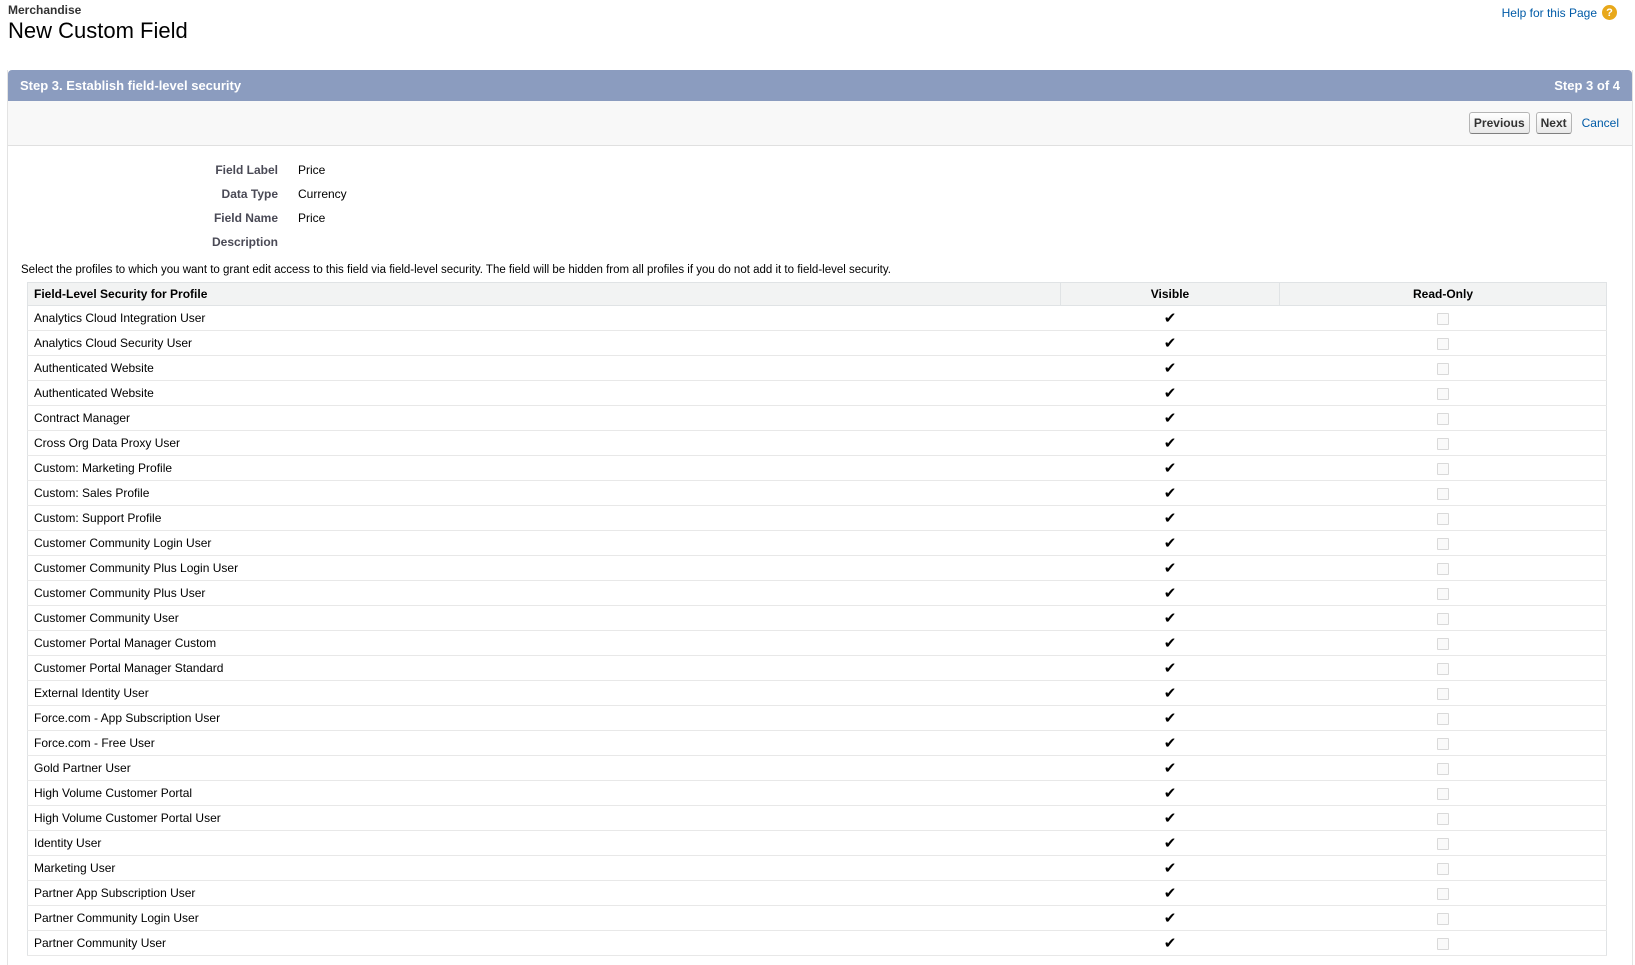 Image resolution: width=1635 pixels, height=965 pixels. What do you see at coordinates (544, 343) in the screenshot?
I see `profile-name: Analytics Cloud Security User` at bounding box center [544, 343].